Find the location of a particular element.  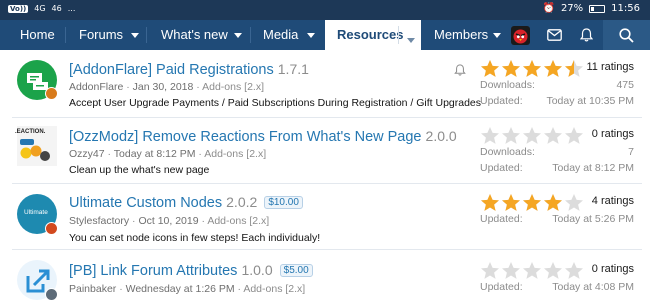

resource-author: Painbaker is located at coordinates (92, 289).